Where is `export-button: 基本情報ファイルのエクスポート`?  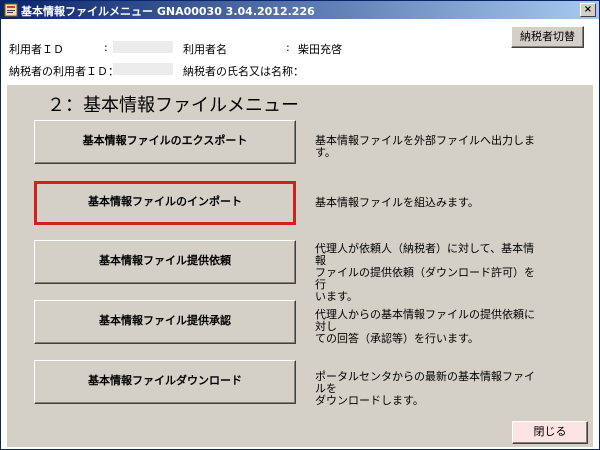 export-button: 基本情報ファイルのエクスポート is located at coordinates (165, 142).